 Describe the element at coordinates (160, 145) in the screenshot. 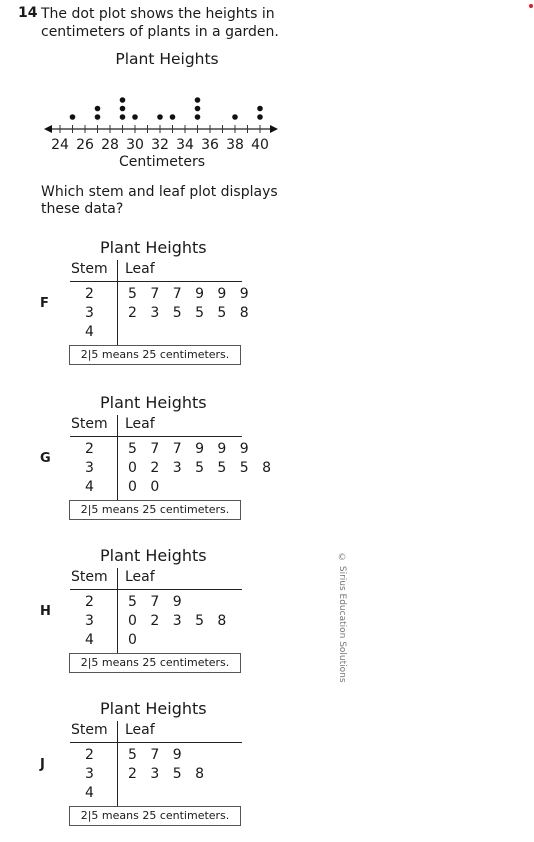

I see `tick-label: 32` at that location.